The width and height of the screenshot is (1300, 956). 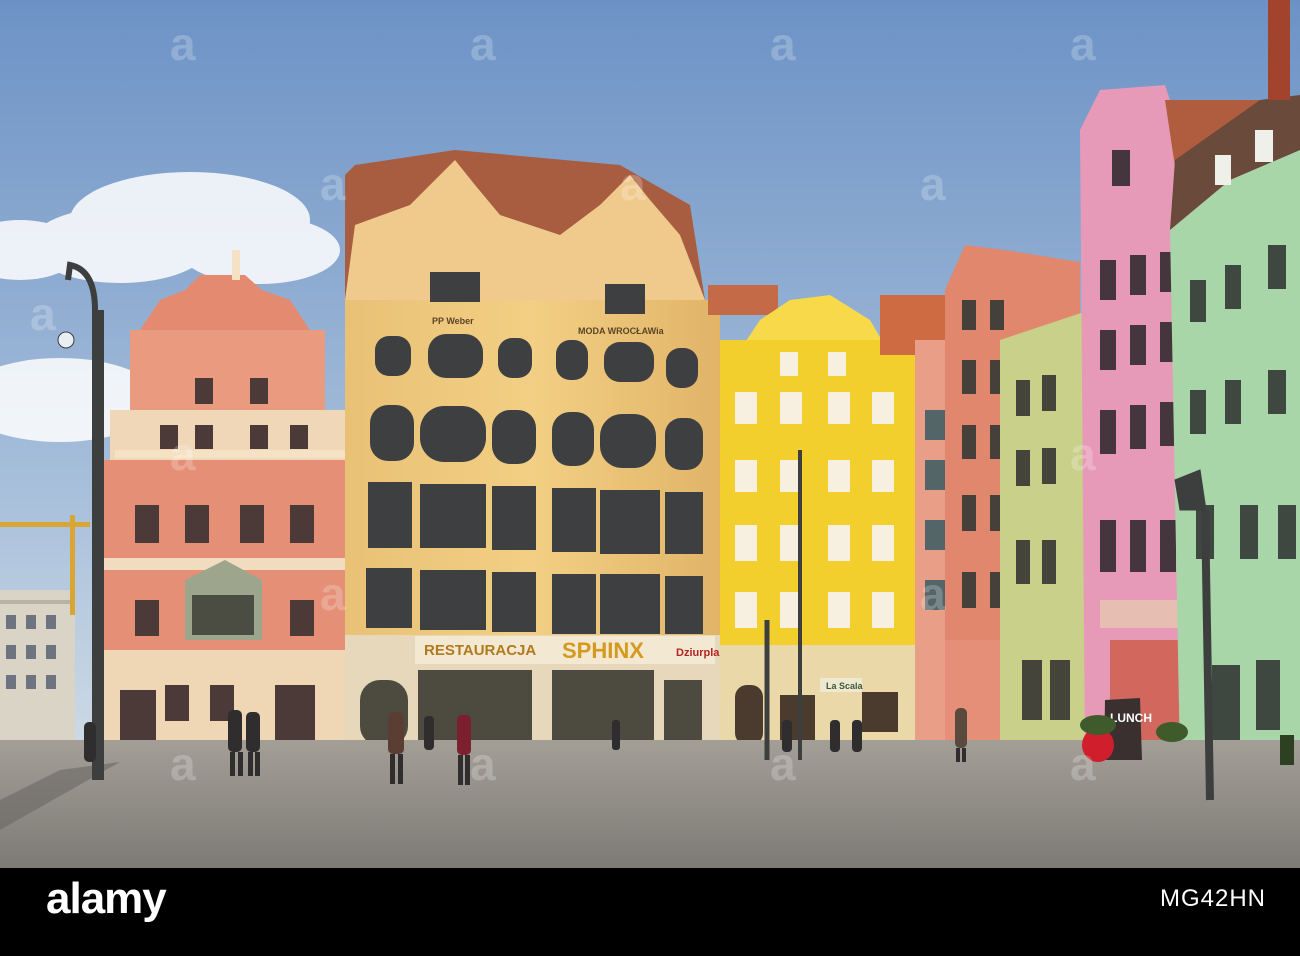 What do you see at coordinates (480, 650) in the screenshot?
I see `restauracja-sign: RESTAURACJA` at bounding box center [480, 650].